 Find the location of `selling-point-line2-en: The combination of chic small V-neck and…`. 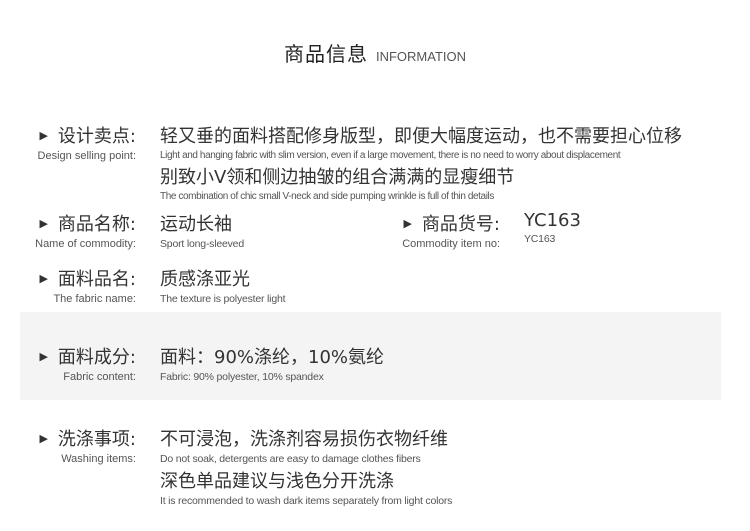

selling-point-line2-en: The combination of chic small V-neck and… is located at coordinates (327, 196).